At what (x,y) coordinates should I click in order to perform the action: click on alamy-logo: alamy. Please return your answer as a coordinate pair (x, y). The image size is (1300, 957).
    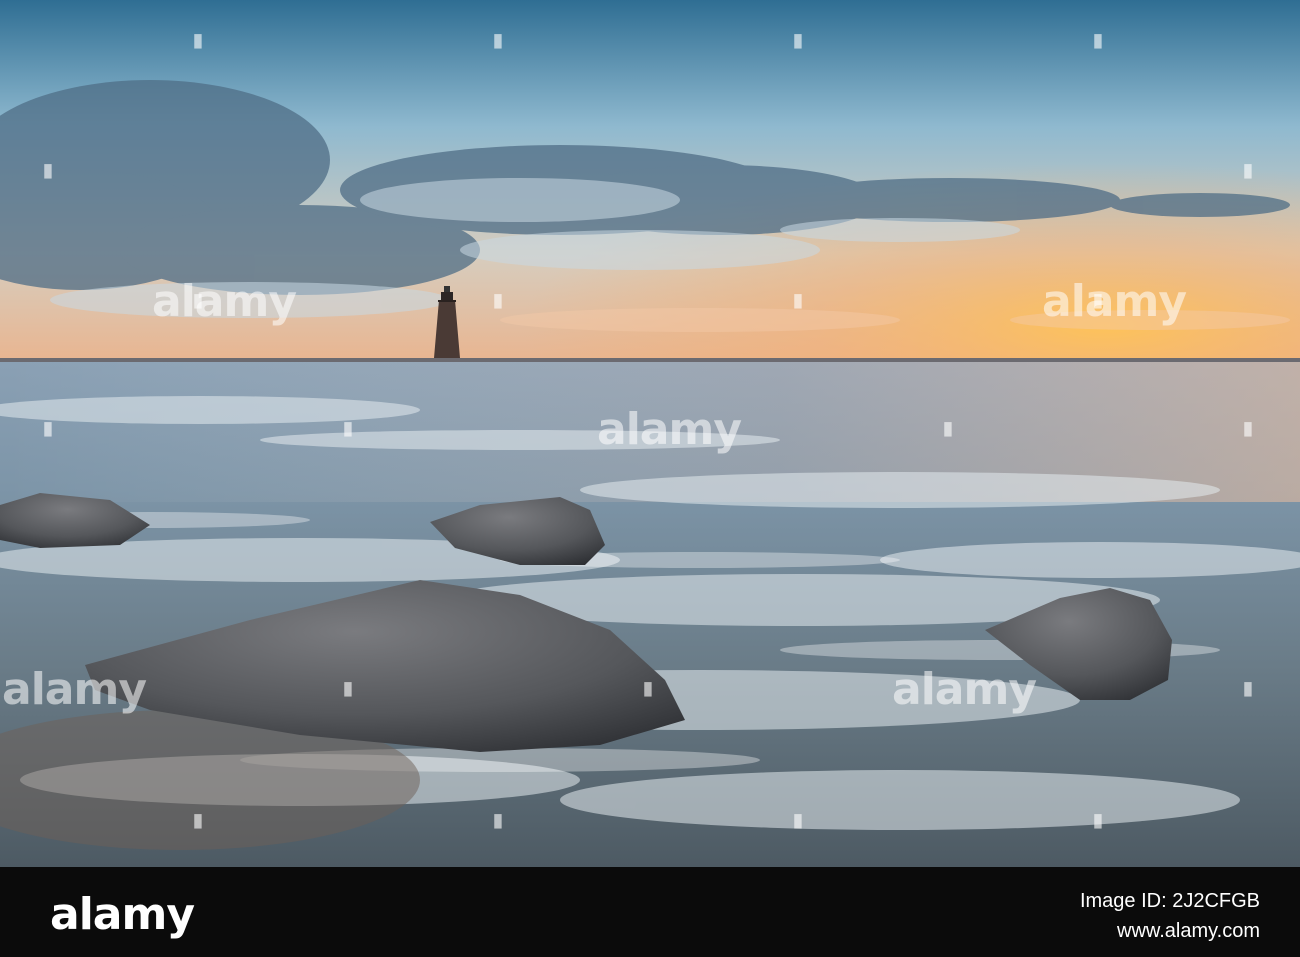
    Looking at the image, I should click on (122, 914).